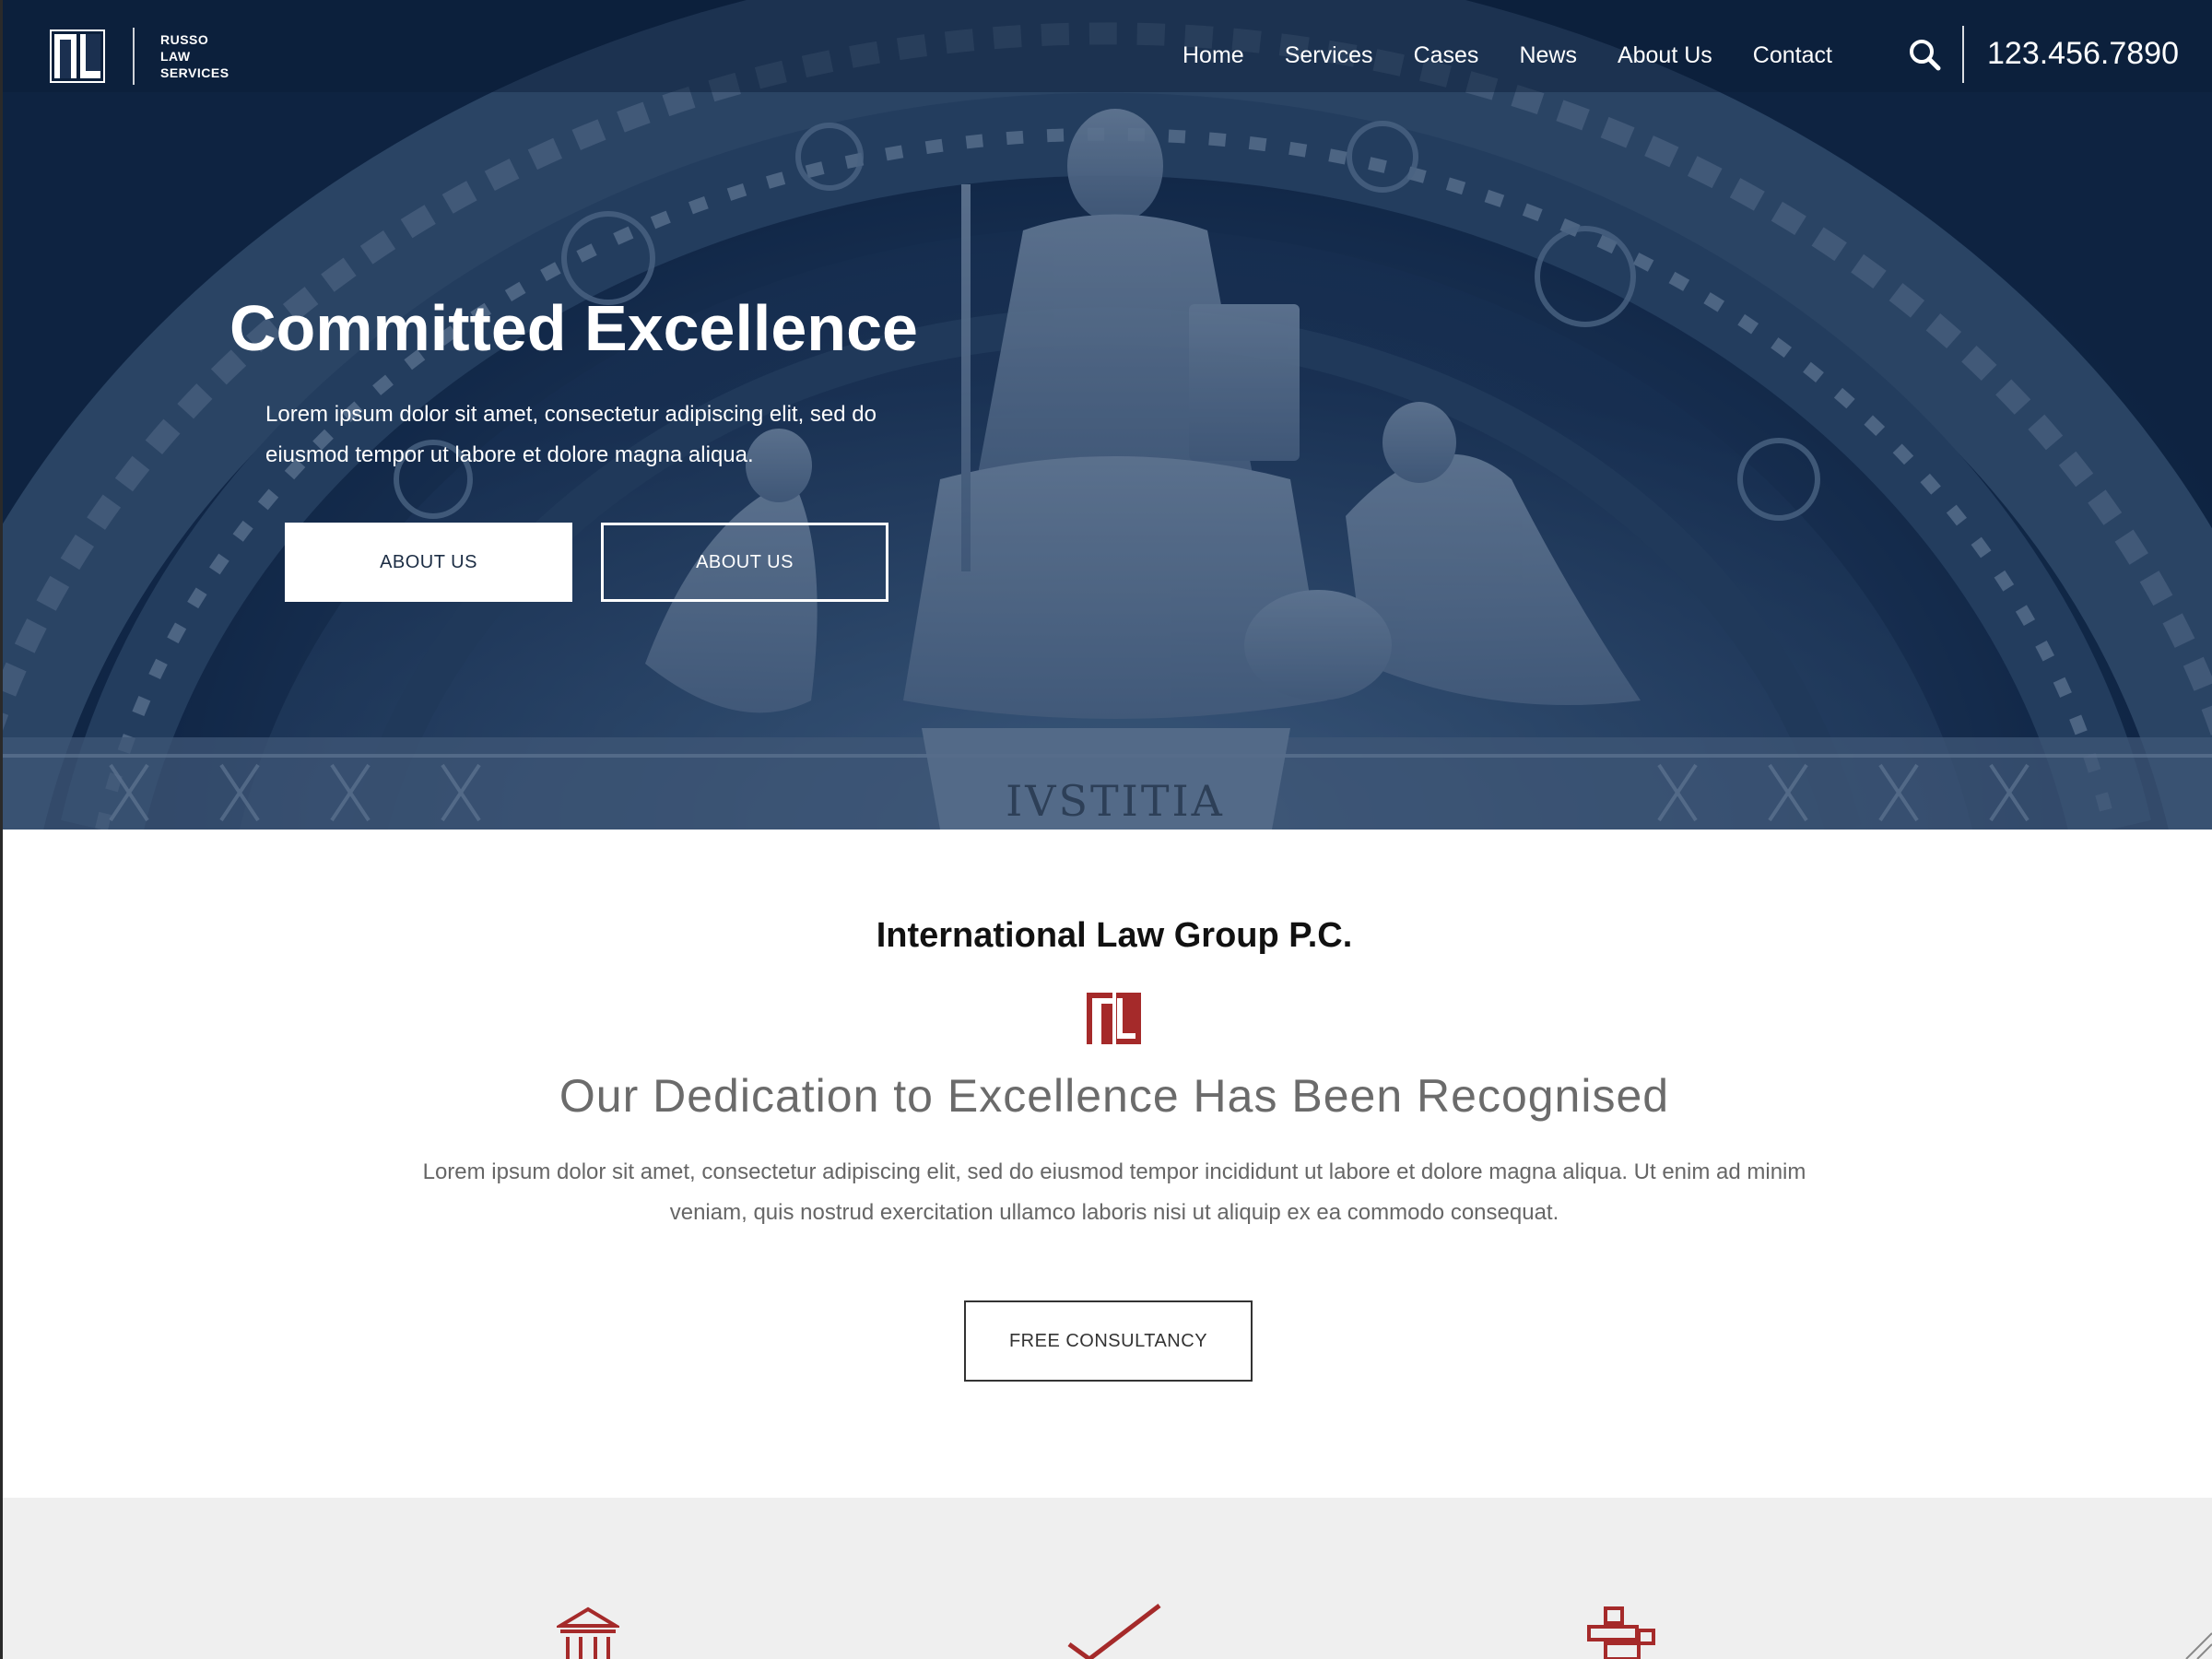 The width and height of the screenshot is (2212, 1659). What do you see at coordinates (1446, 55) in the screenshot?
I see `nav-cases: Cases` at bounding box center [1446, 55].